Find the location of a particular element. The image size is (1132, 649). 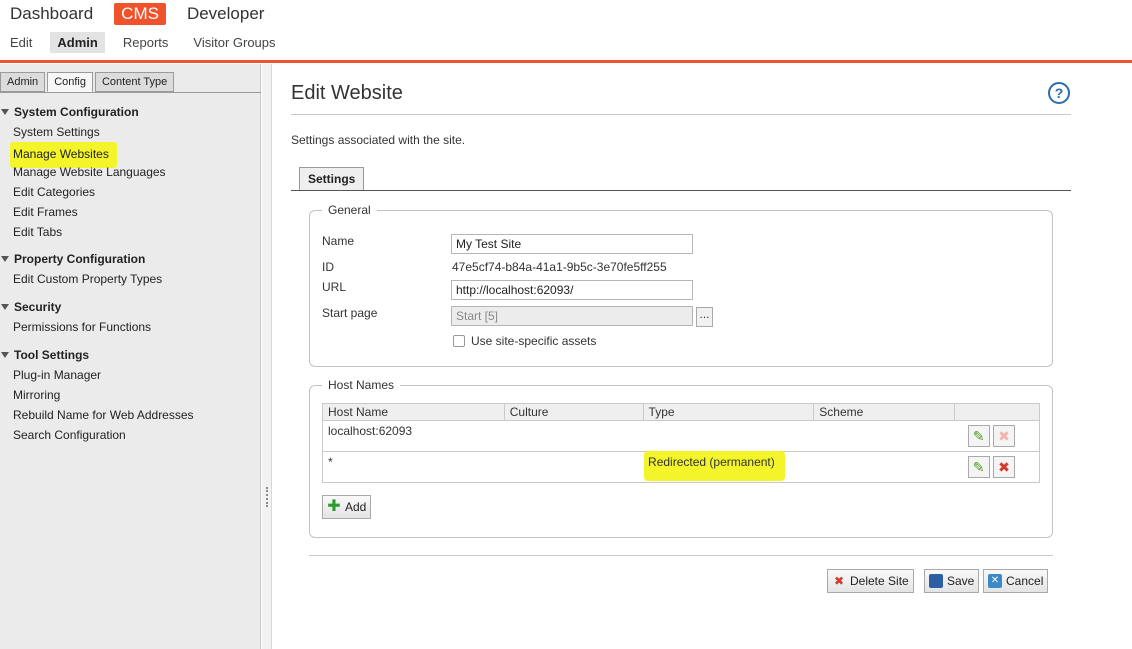

help-icon: ? is located at coordinates (1059, 93).